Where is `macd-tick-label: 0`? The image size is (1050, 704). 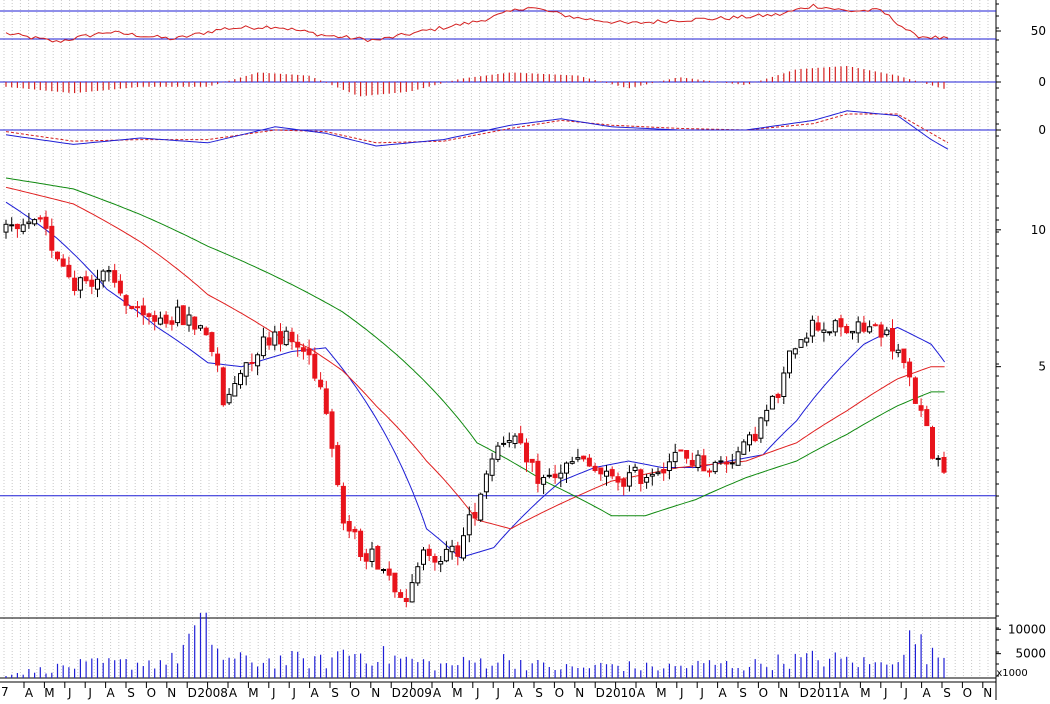
macd-tick-label: 0 is located at coordinates (1042, 130).